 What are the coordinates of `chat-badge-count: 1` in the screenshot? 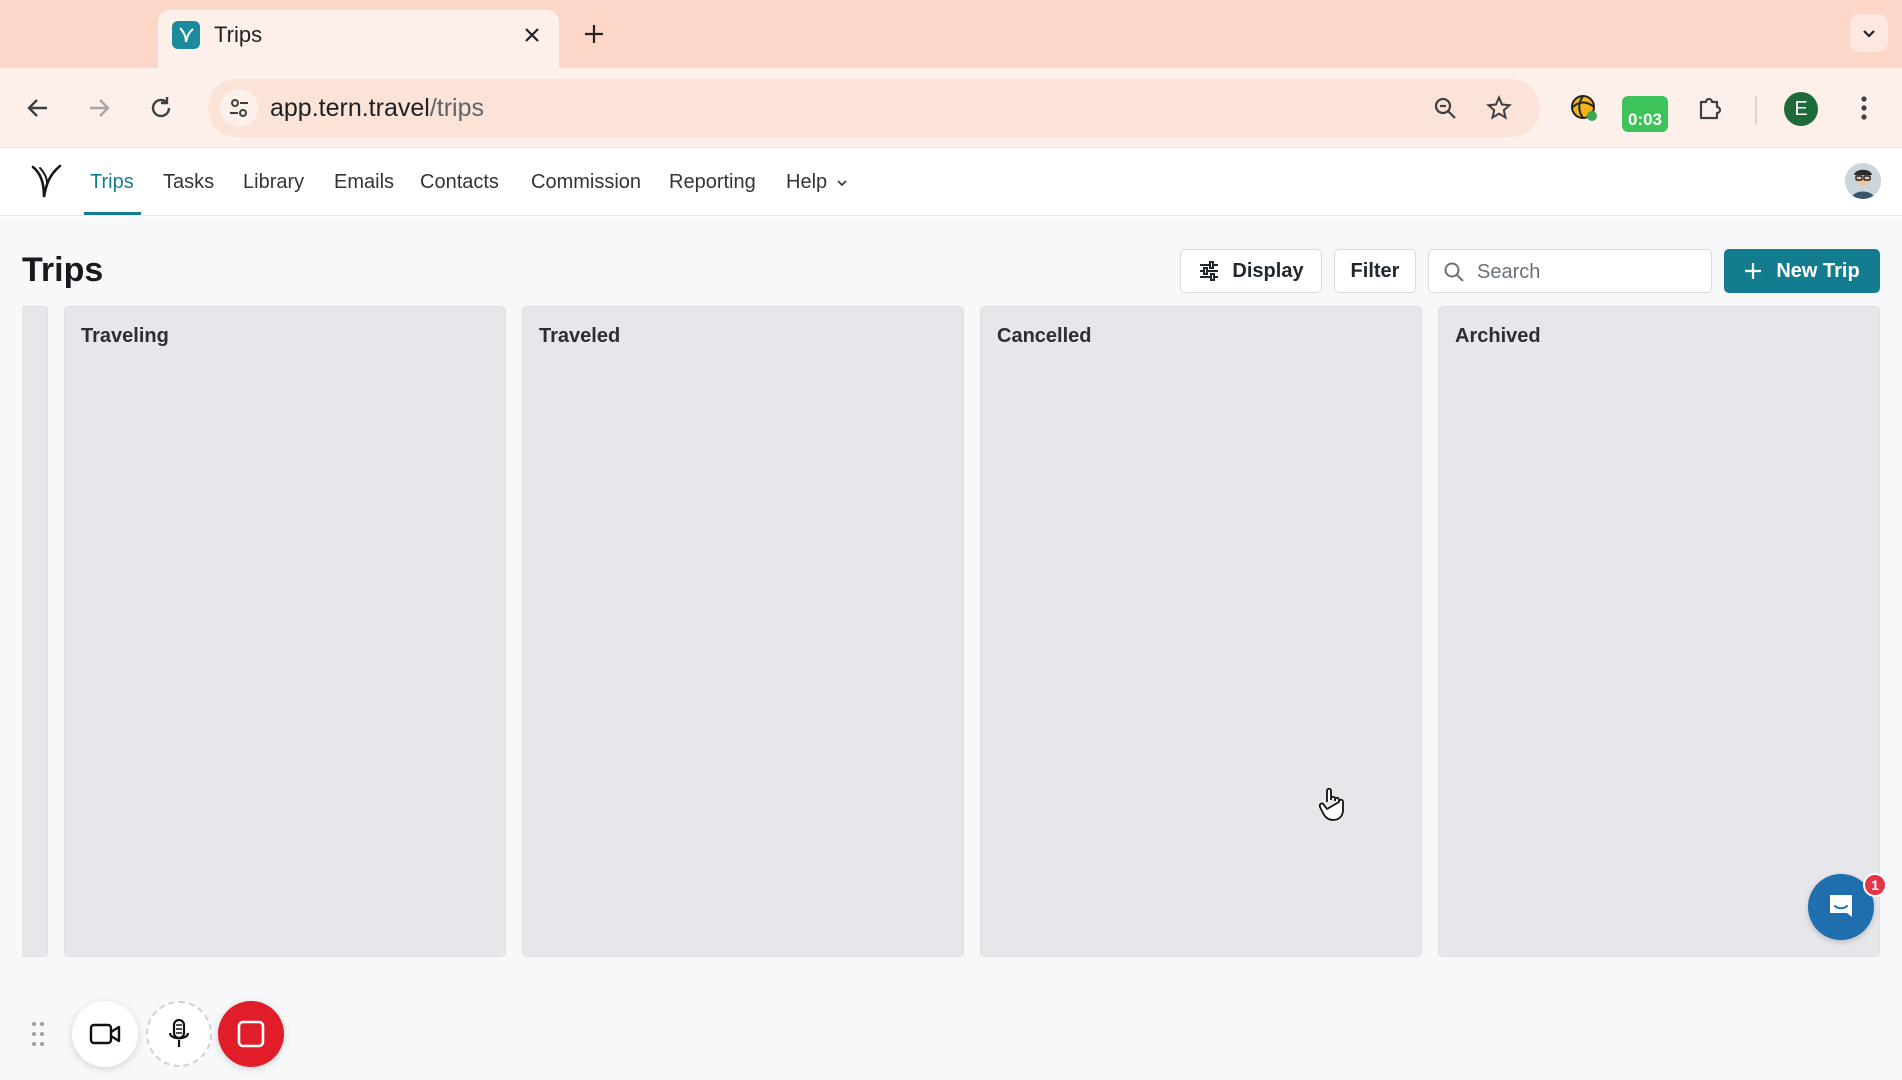 It's located at (1875, 885).